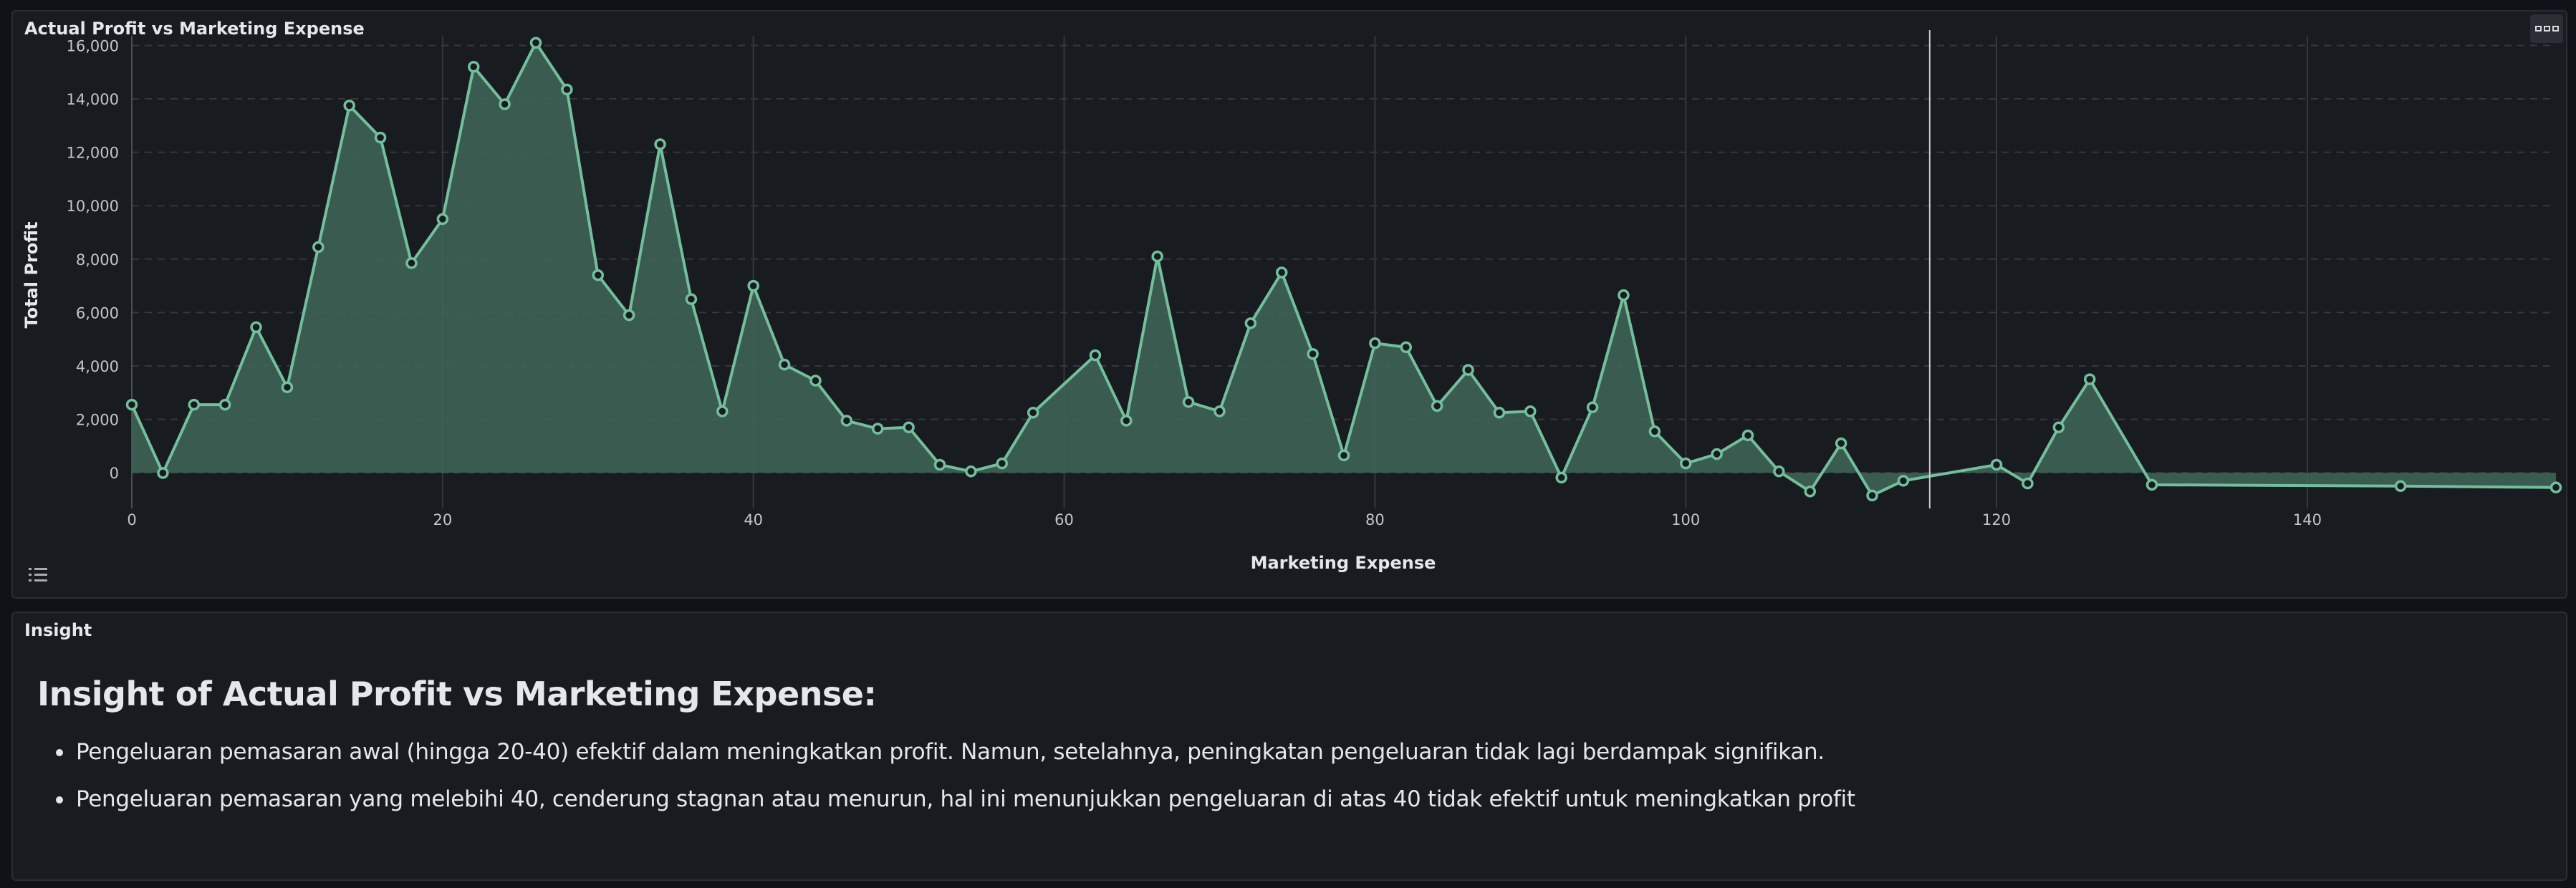 The image size is (2576, 888). Describe the element at coordinates (1997, 520) in the screenshot. I see `x-tick-label: 120` at that location.